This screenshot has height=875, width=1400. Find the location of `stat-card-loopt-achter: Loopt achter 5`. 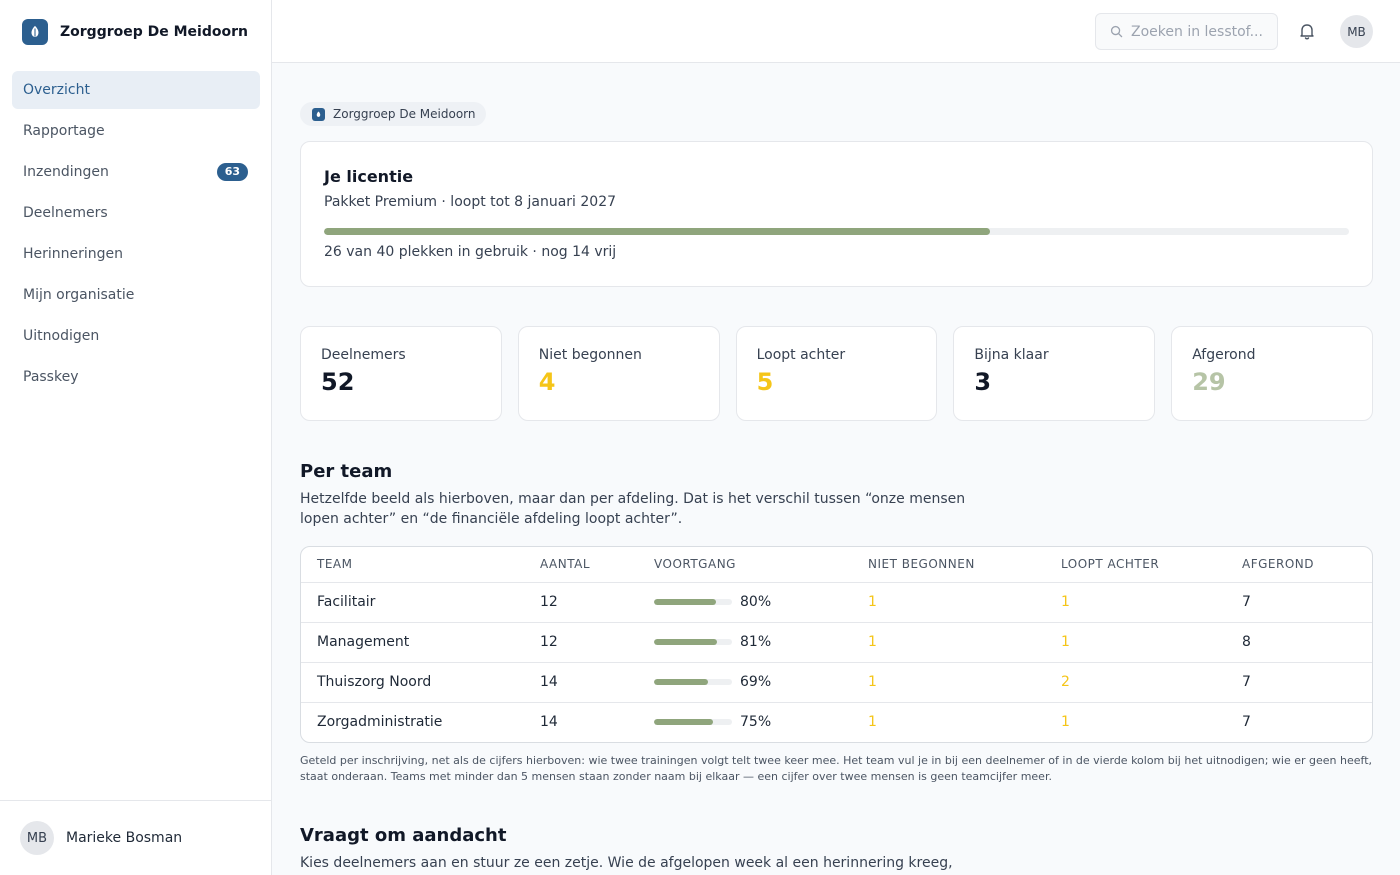

stat-card-loopt-achter: Loopt achter 5 is located at coordinates (836, 373).